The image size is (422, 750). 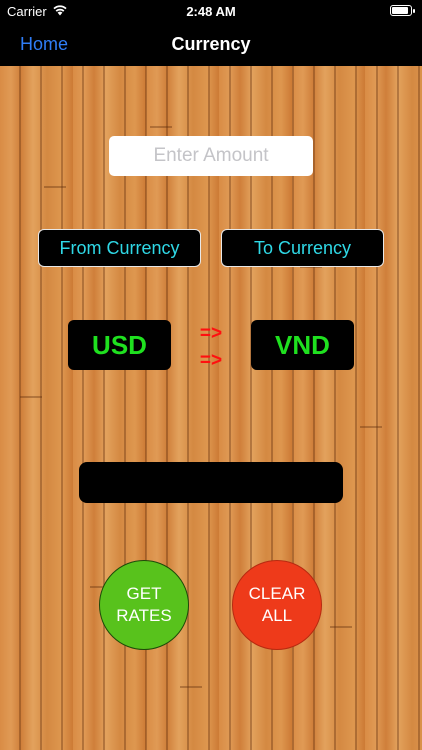 What do you see at coordinates (402, 10) in the screenshot?
I see `battery-icon` at bounding box center [402, 10].